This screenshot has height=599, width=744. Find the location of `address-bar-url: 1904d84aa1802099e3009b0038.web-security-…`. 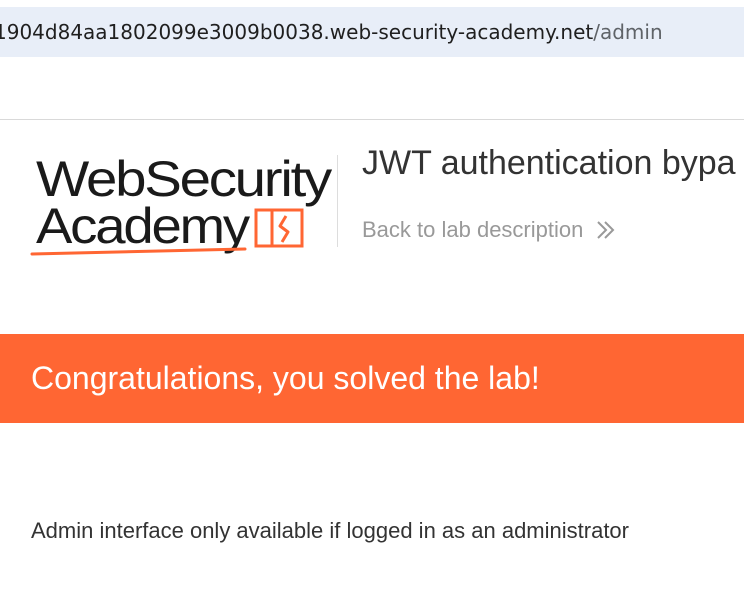

address-bar-url: 1904d84aa1802099e3009b0038.web-security-… is located at coordinates (331, 32).